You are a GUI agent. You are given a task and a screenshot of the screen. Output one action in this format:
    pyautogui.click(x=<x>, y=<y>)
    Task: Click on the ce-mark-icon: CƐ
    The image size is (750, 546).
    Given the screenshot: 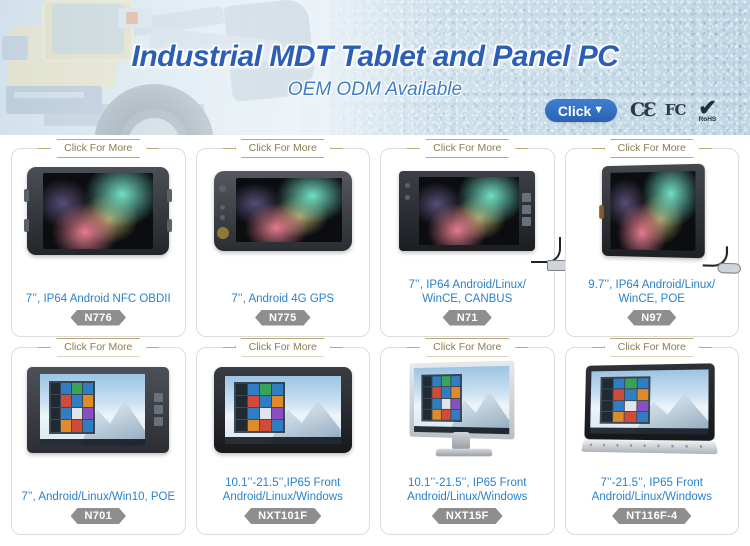 What is the action you would take?
    pyautogui.click(x=643, y=110)
    